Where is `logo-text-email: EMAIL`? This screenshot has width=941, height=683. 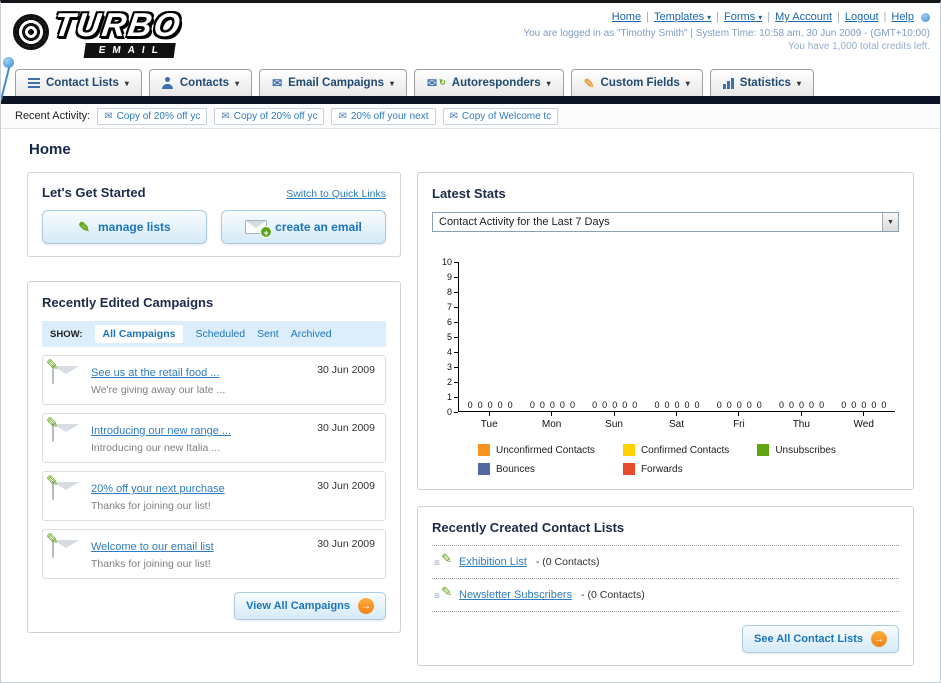 logo-text-email: EMAIL is located at coordinates (129, 50).